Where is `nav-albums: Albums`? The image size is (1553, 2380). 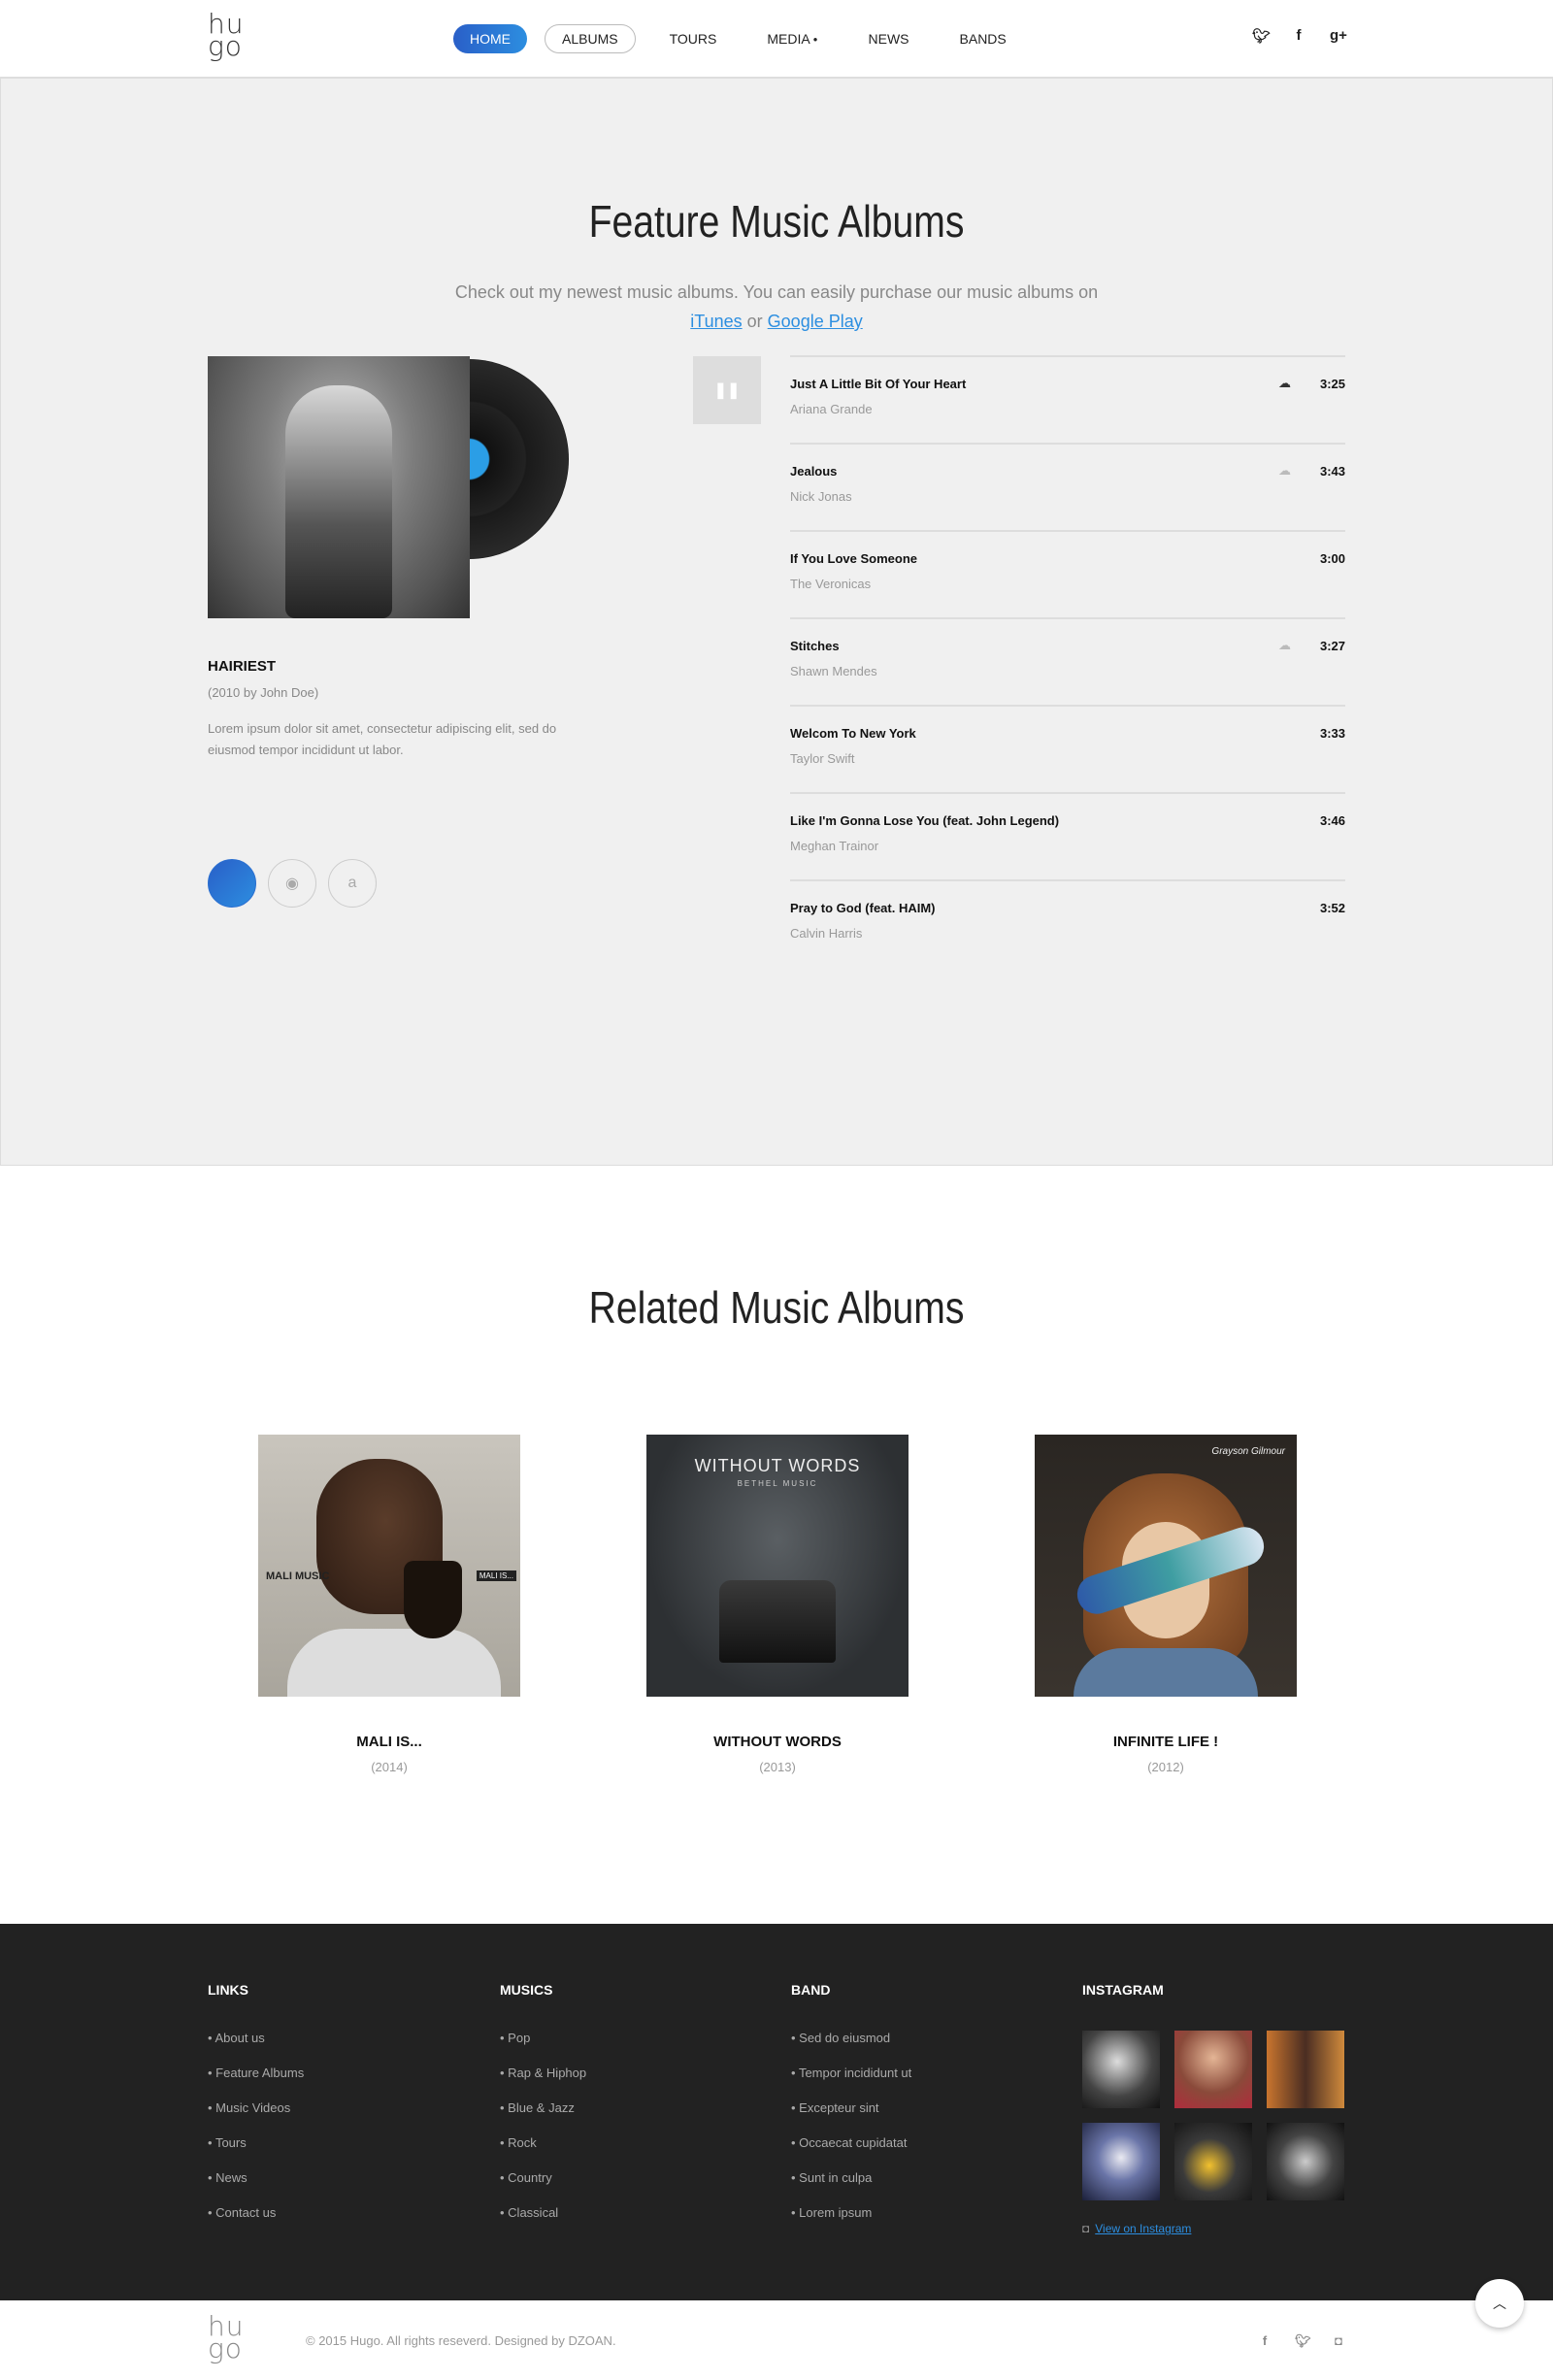 nav-albums: Albums is located at coordinates (590, 38).